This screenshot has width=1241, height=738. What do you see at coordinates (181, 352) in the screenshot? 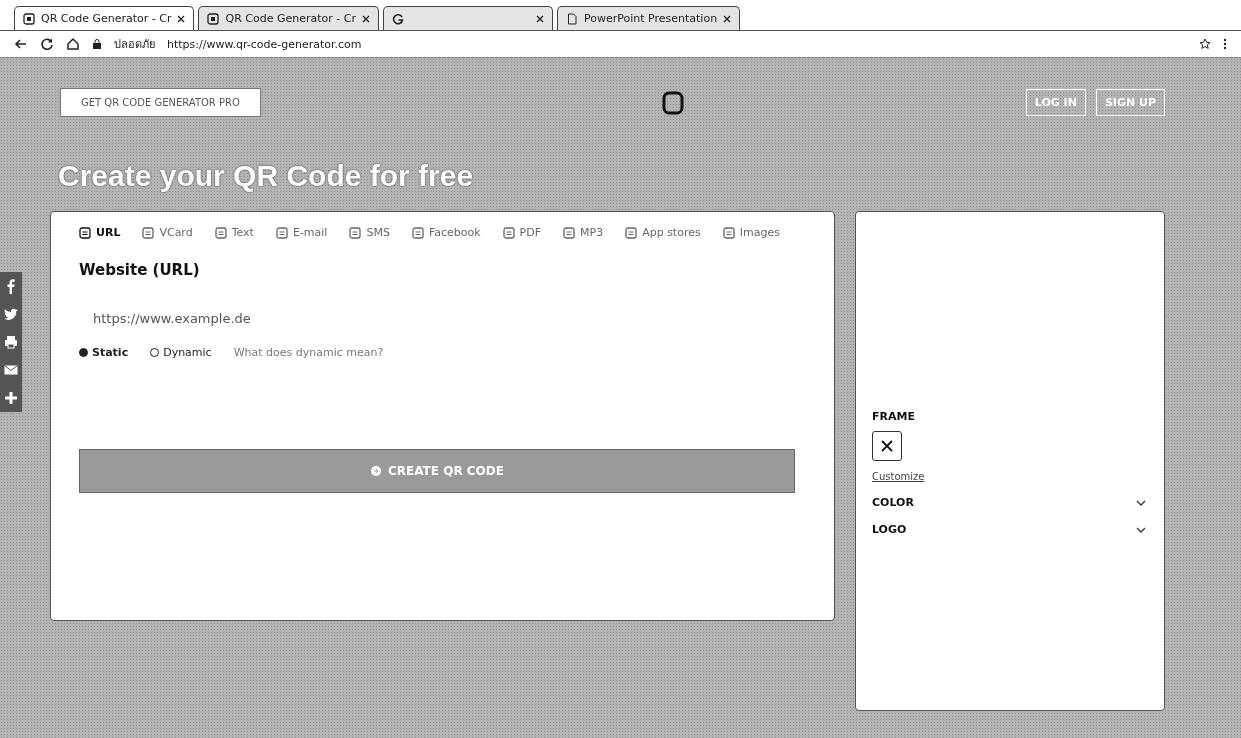
I see `mode-radio: Dynamic` at bounding box center [181, 352].